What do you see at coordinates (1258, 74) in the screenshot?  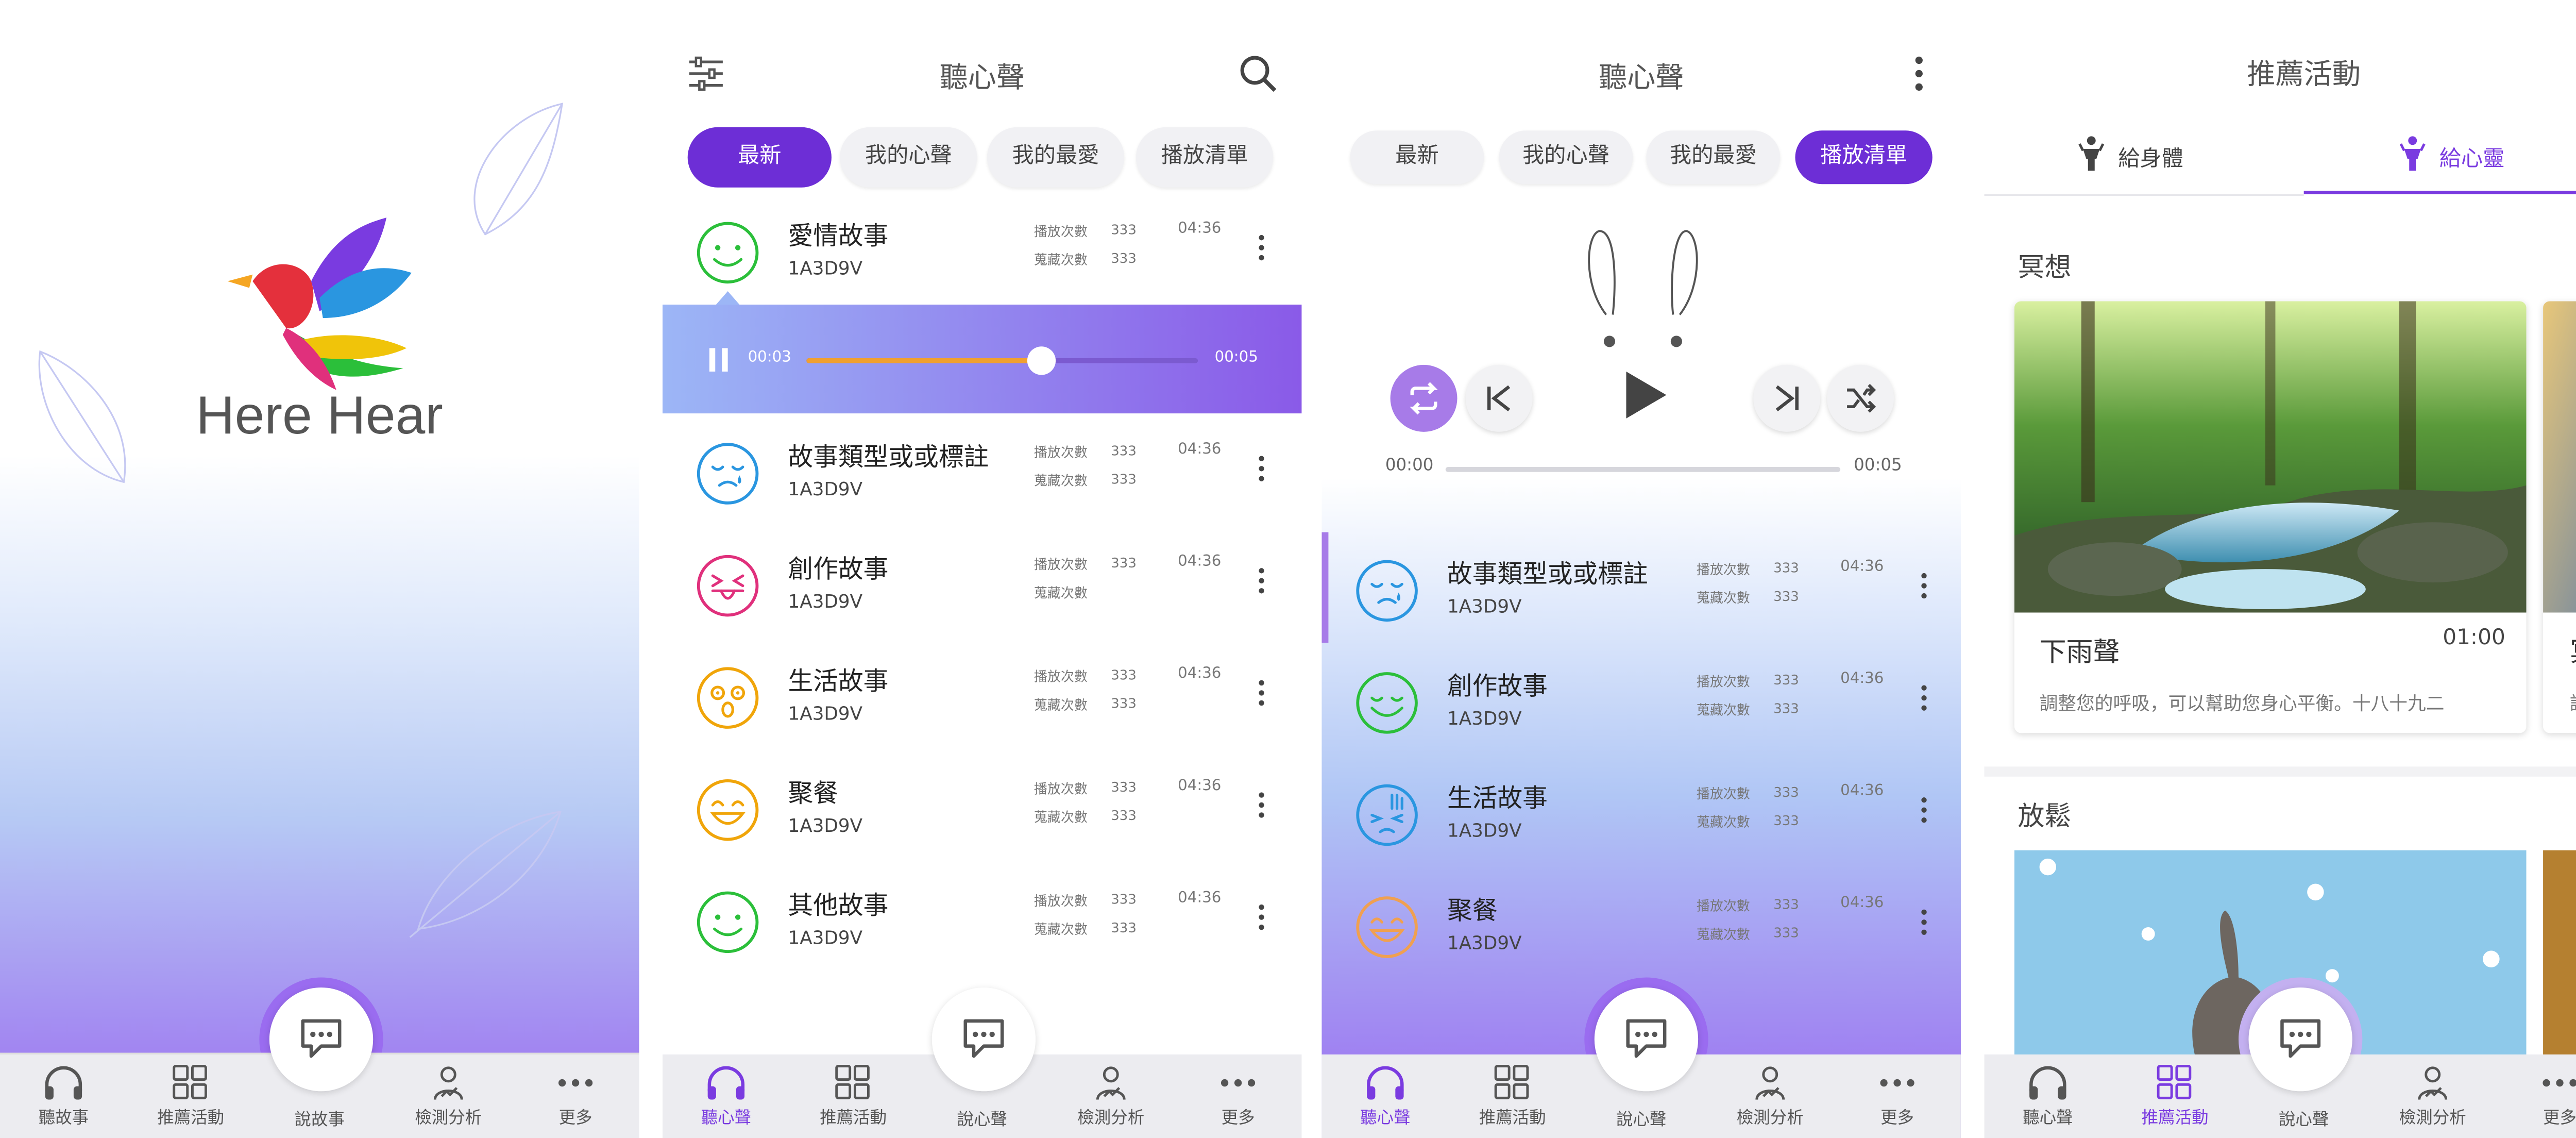 I see `search-icon` at bounding box center [1258, 74].